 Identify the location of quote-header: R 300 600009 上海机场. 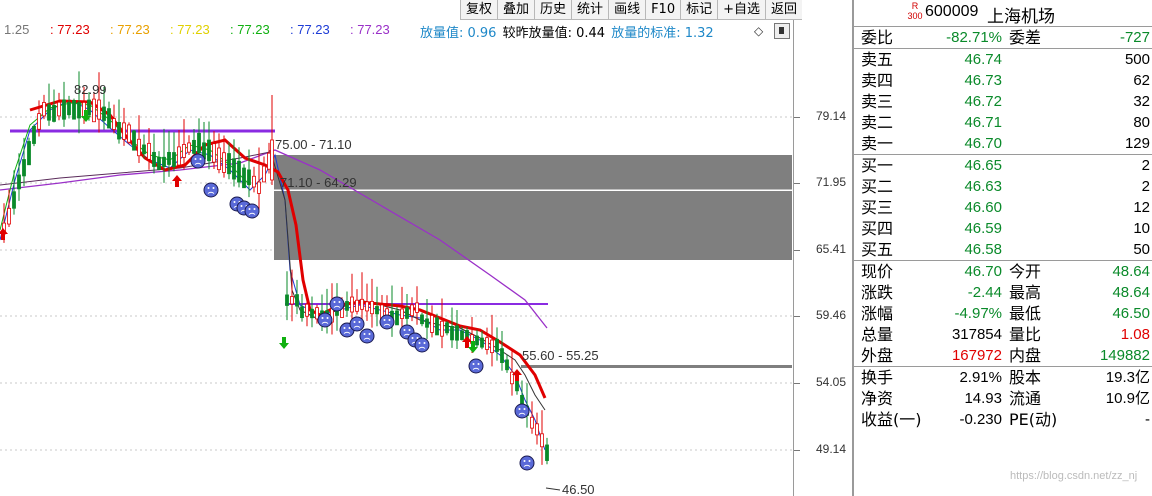
(1003, 13).